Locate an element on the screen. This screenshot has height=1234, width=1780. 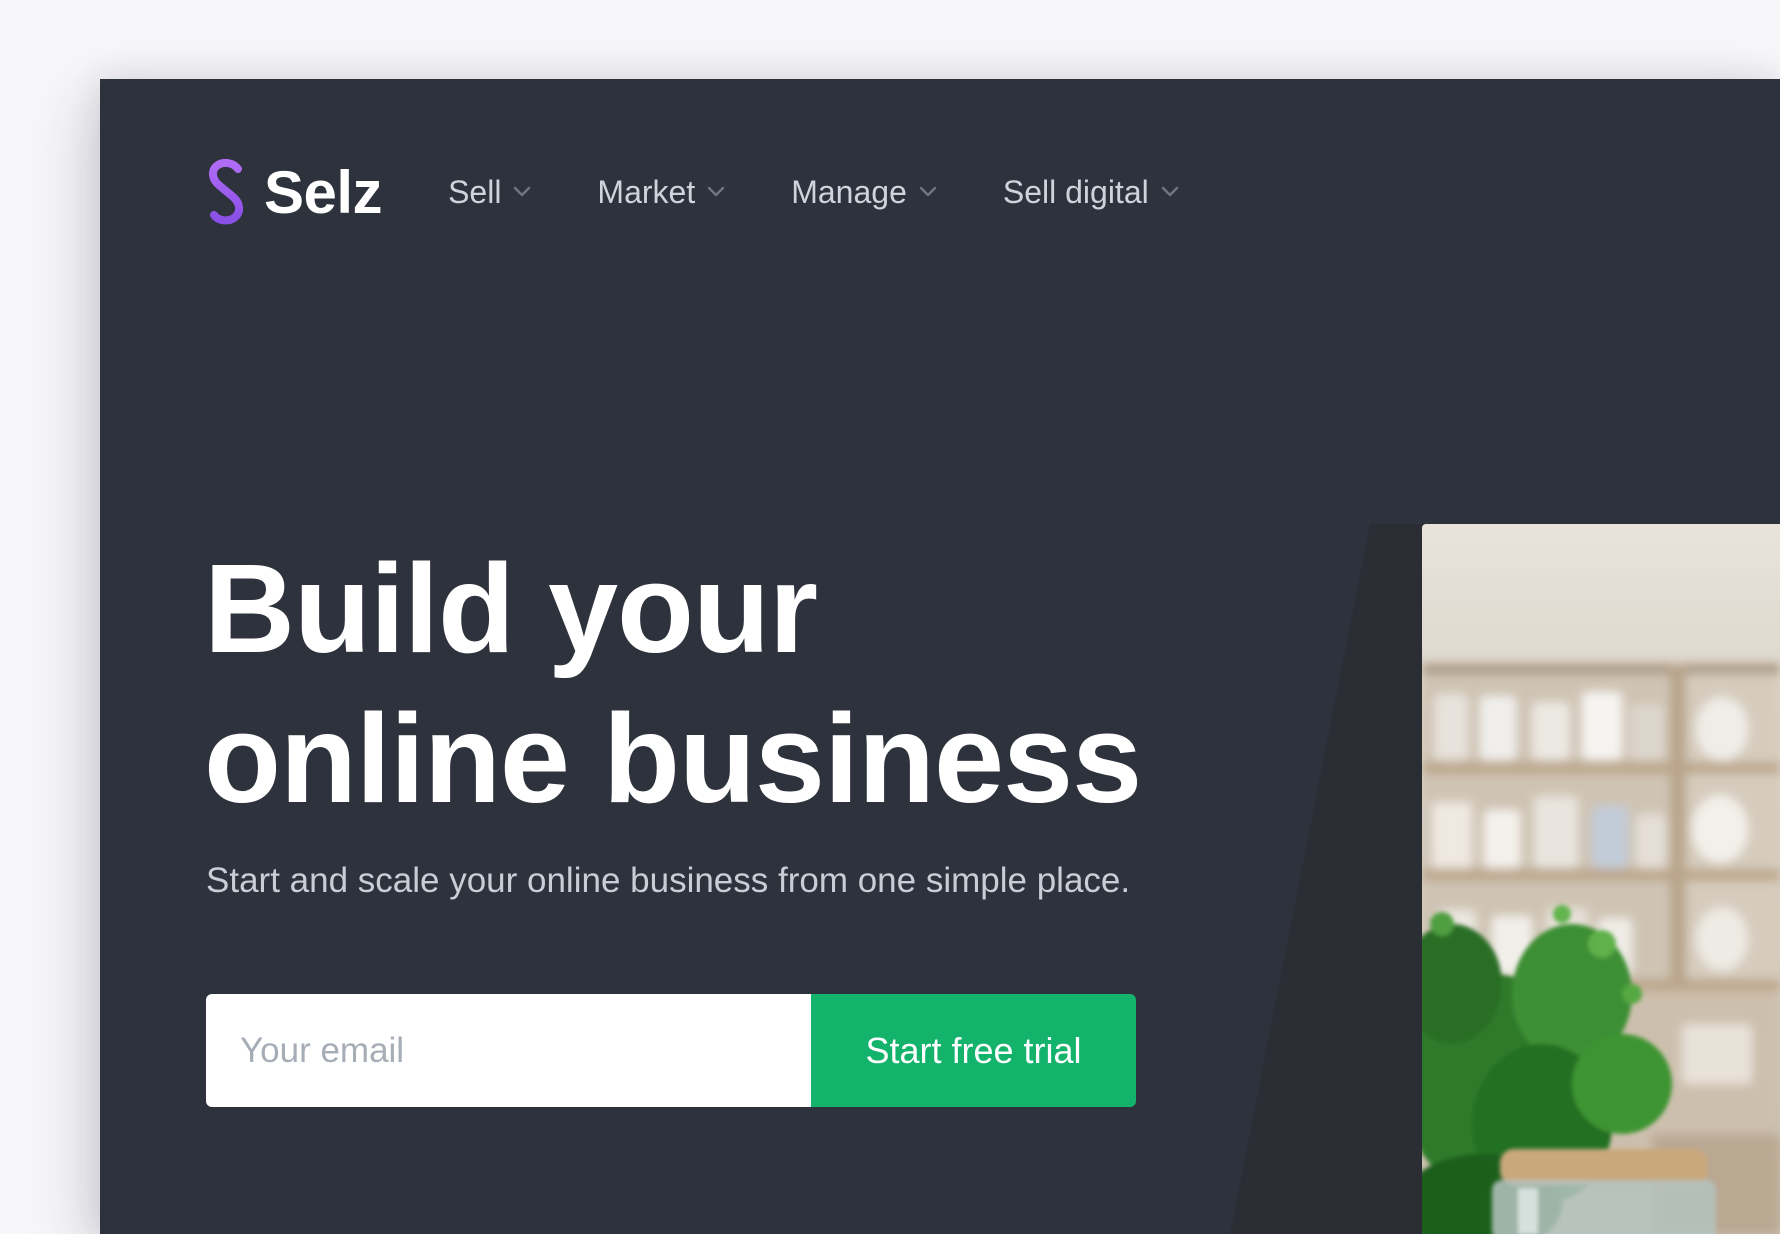
nav-item-label: Manage is located at coordinates (849, 191).